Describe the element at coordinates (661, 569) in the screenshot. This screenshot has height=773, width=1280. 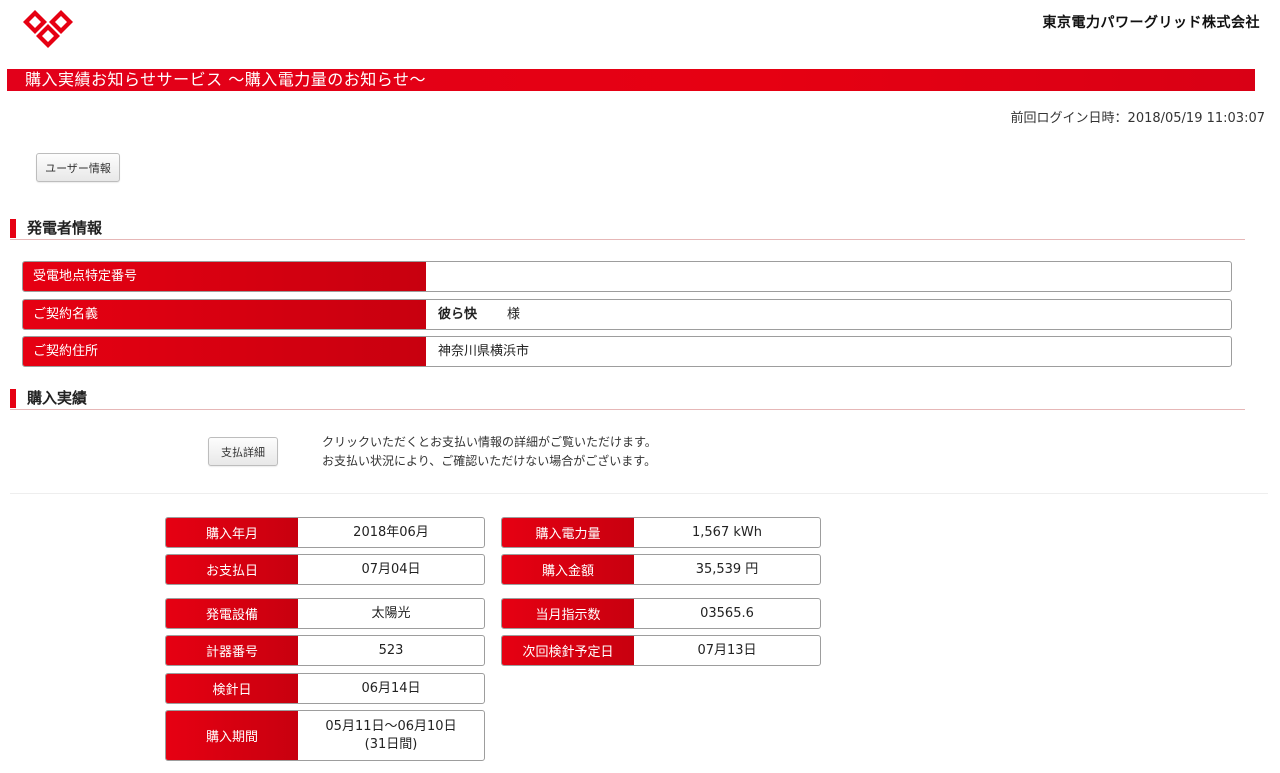
I see `field-purchase-amount: 購入金額 35,539 円` at that location.